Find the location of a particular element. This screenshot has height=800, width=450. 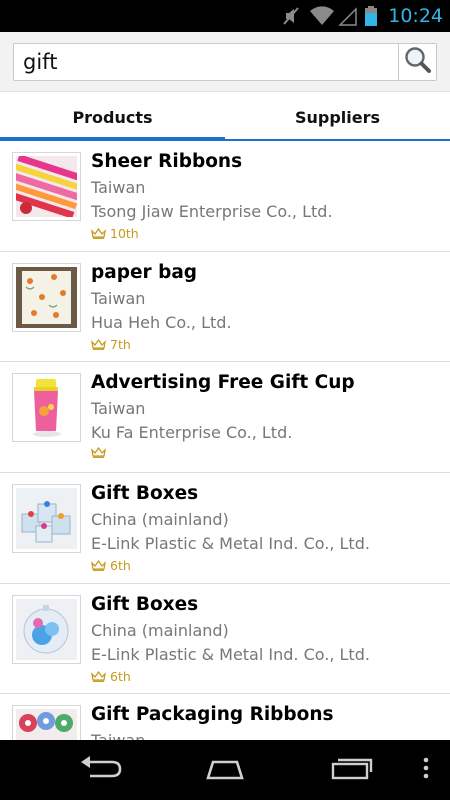

gift-boxes-thumbnail-icon is located at coordinates (46, 519).